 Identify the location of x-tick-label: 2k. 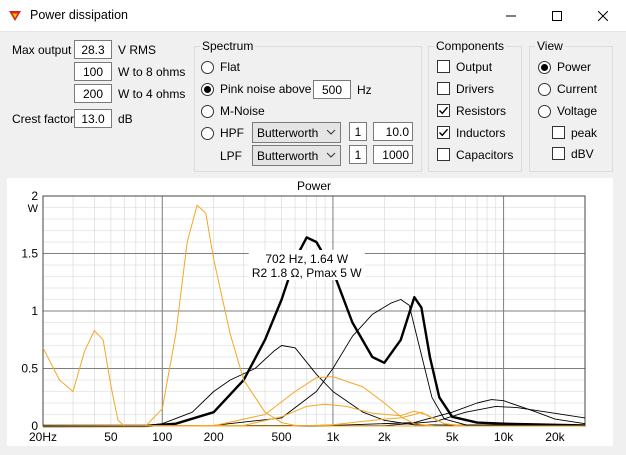
(385, 437).